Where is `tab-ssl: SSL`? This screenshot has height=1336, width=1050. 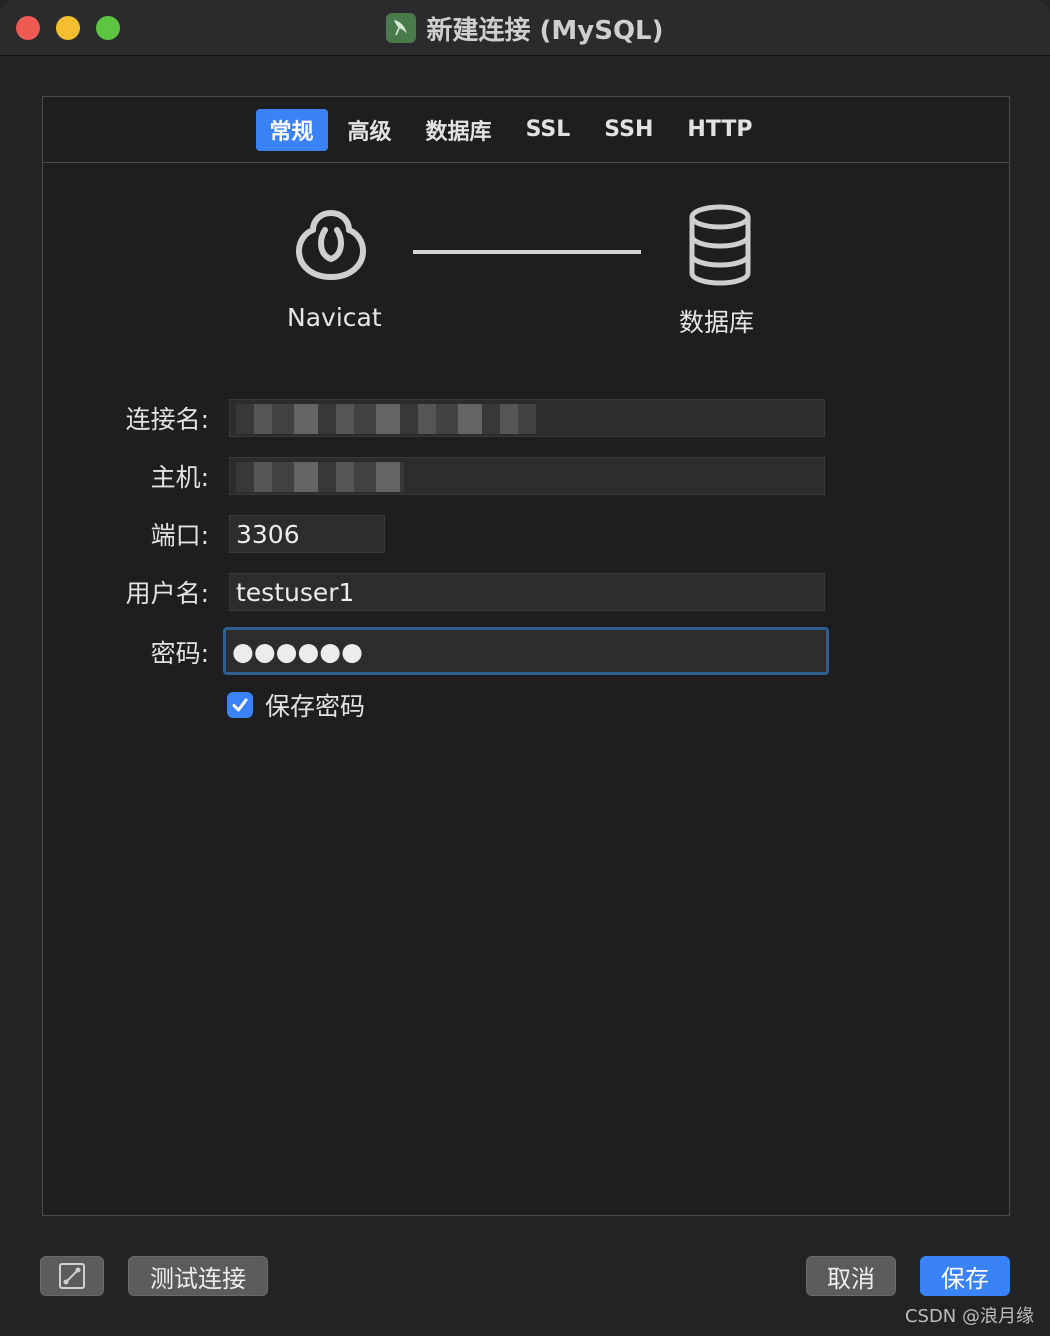 tab-ssl: SSL is located at coordinates (548, 130).